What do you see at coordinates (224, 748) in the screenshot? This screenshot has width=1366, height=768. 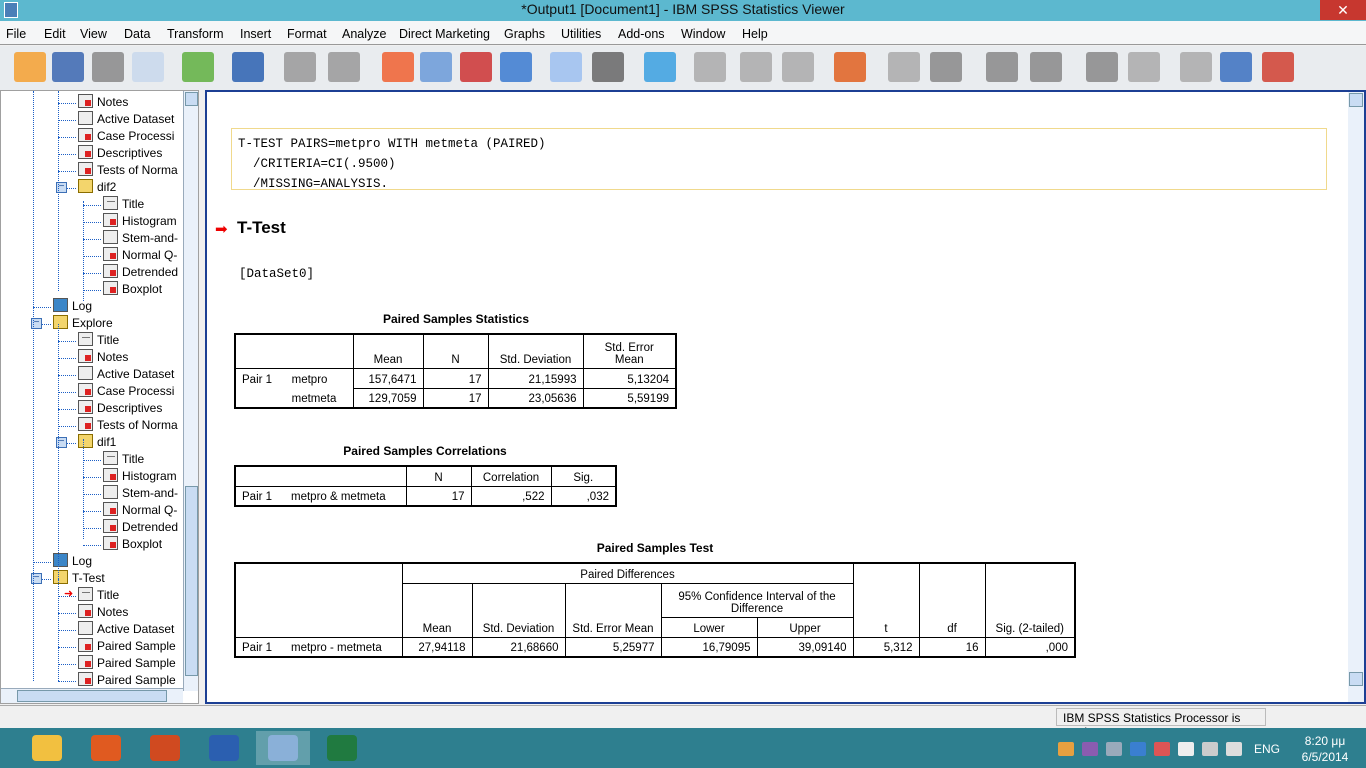 I see `taskbar-word` at bounding box center [224, 748].